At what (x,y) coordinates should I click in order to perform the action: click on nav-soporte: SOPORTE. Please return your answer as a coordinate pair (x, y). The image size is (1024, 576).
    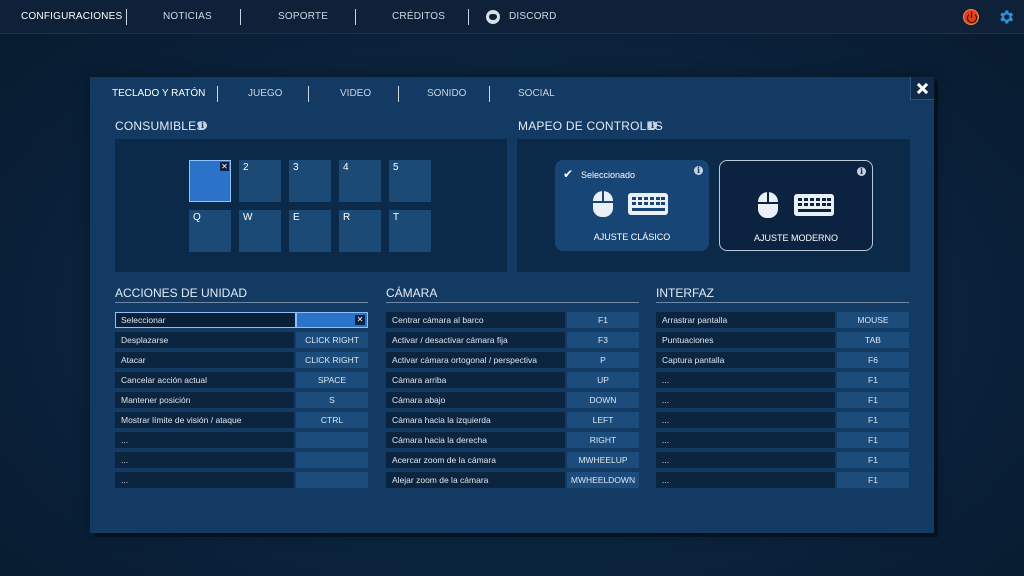
    Looking at the image, I should click on (303, 17).